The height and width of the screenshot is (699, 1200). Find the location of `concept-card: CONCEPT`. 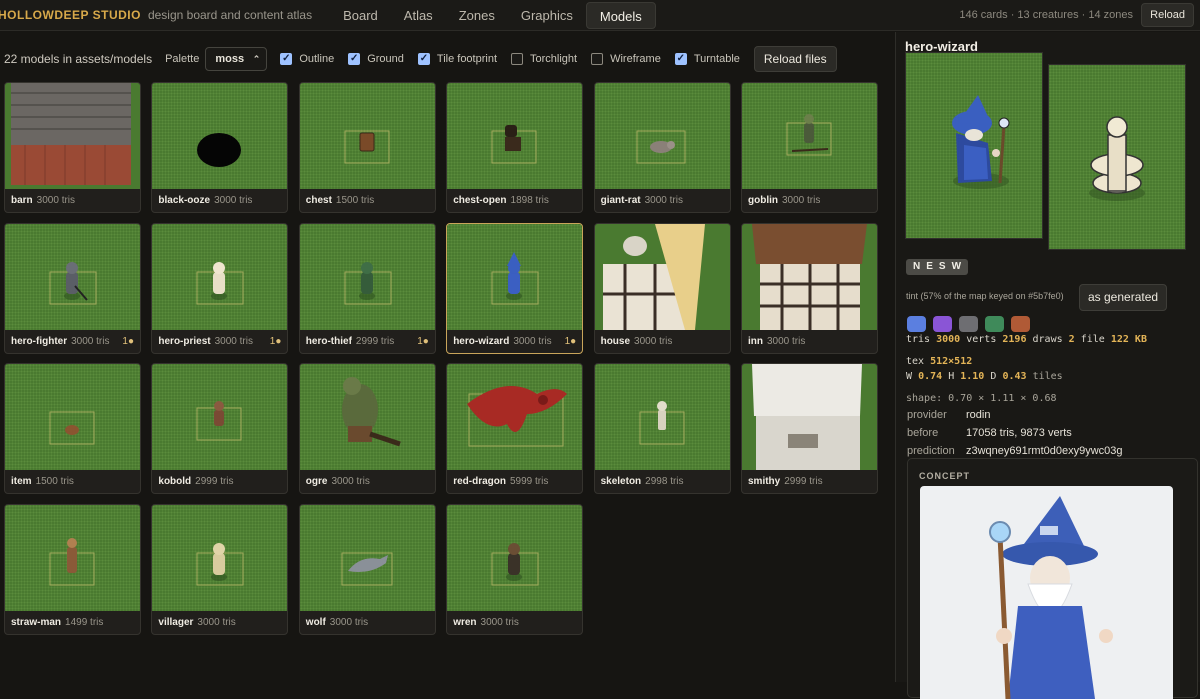

concept-card: CONCEPT is located at coordinates (1052, 578).